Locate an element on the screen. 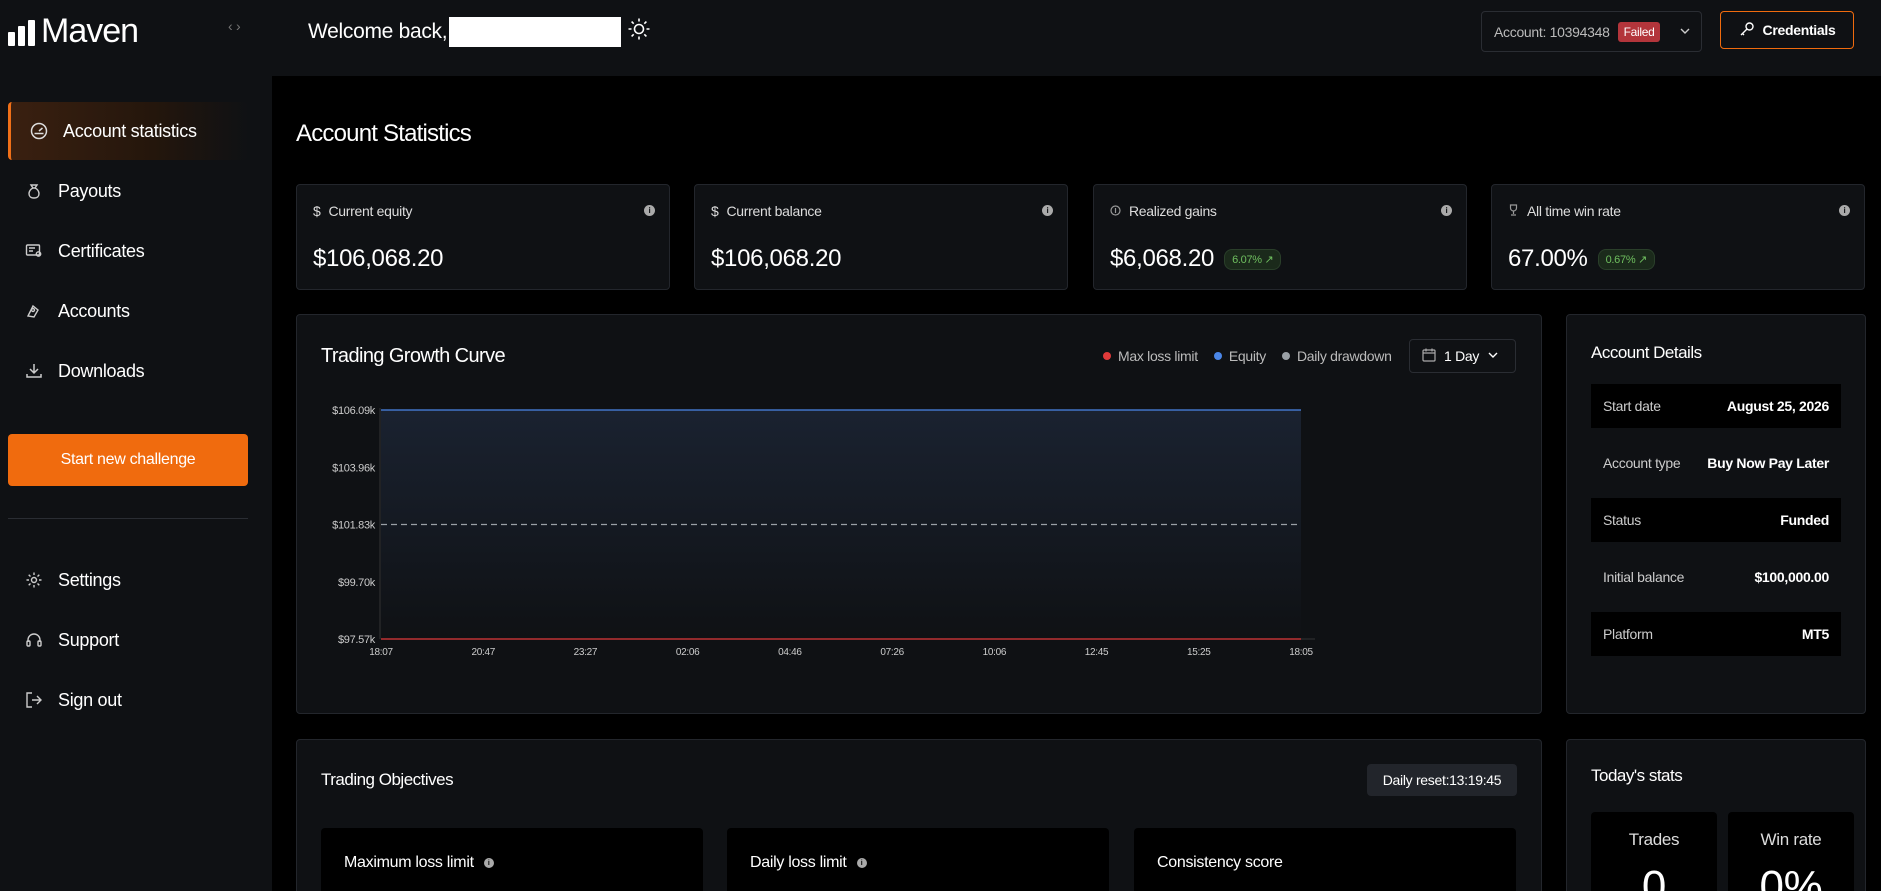  welcome-message: Welcome back, is located at coordinates (479, 32).